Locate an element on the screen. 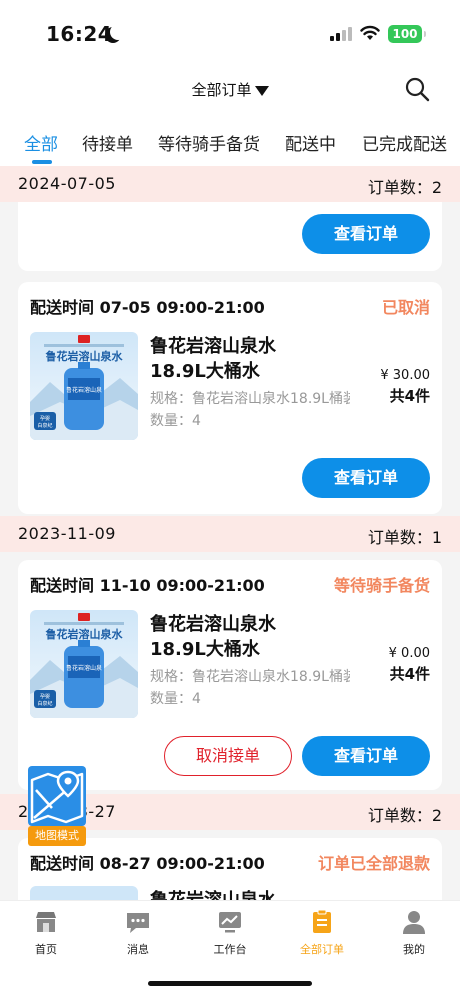  nav-workbench: 工作台 is located at coordinates (230, 933).